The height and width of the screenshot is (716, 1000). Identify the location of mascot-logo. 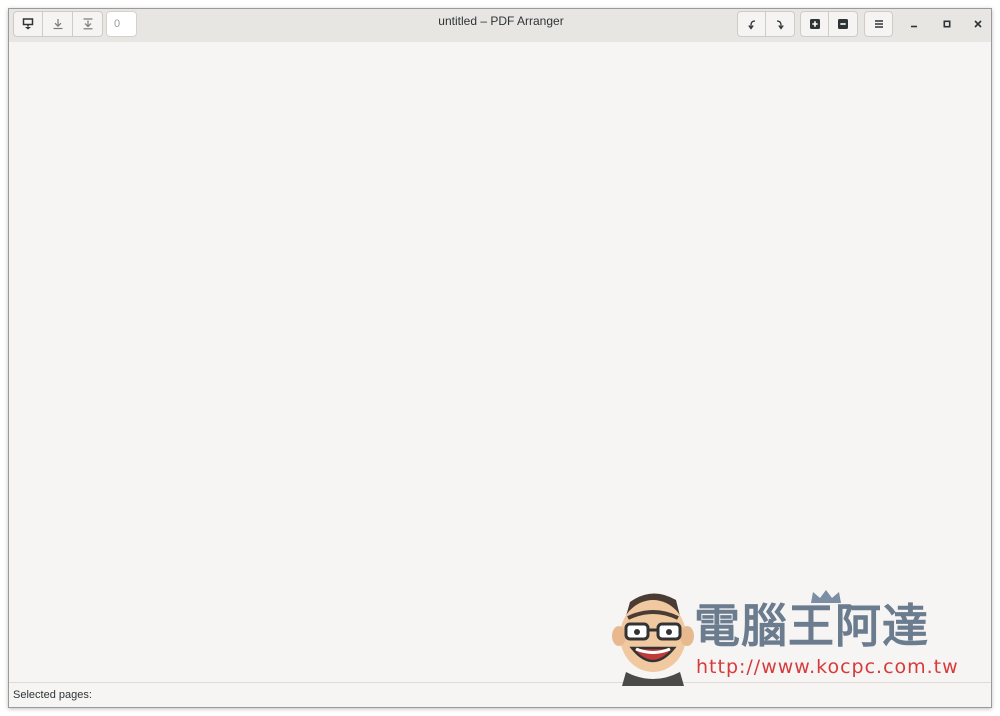
(653, 639).